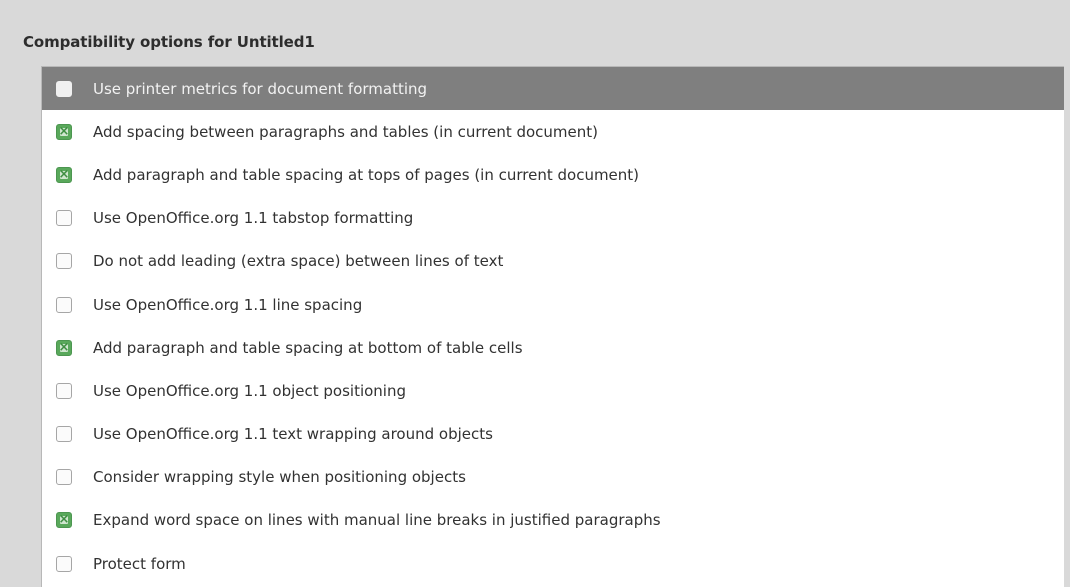  I want to click on option-row: Protect form, so click(553, 563).